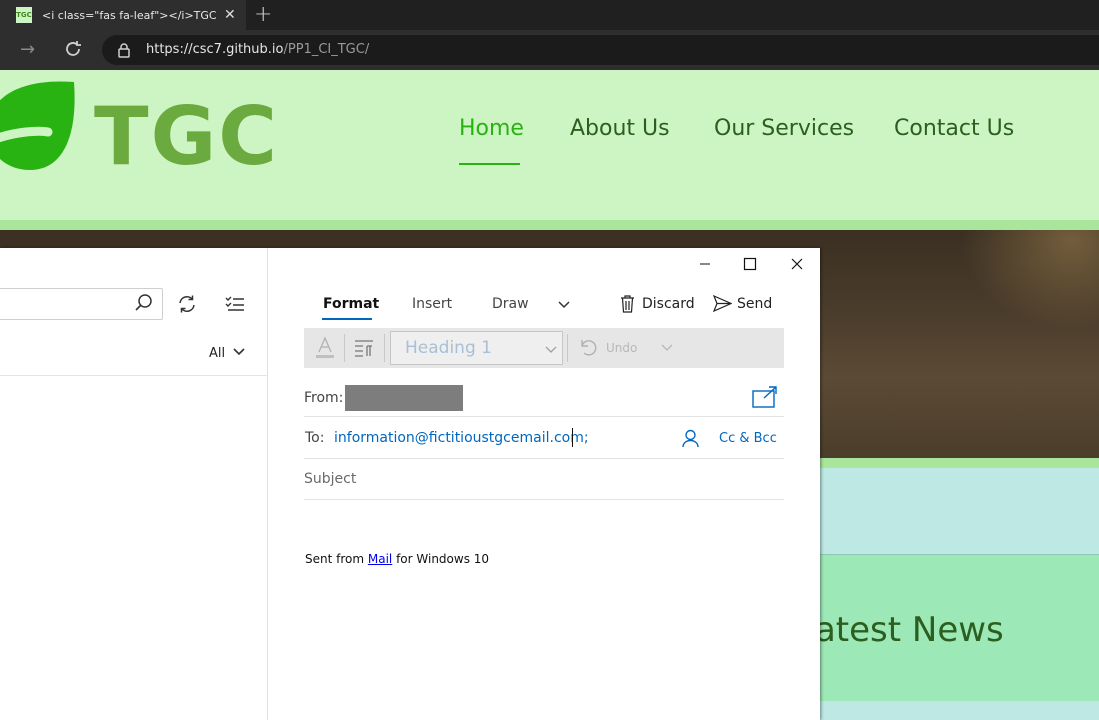  What do you see at coordinates (549, 15) in the screenshot?
I see `browser-tabbar: TGC <i class="fas fa-leaf"></i>TGC | ✕ +` at bounding box center [549, 15].